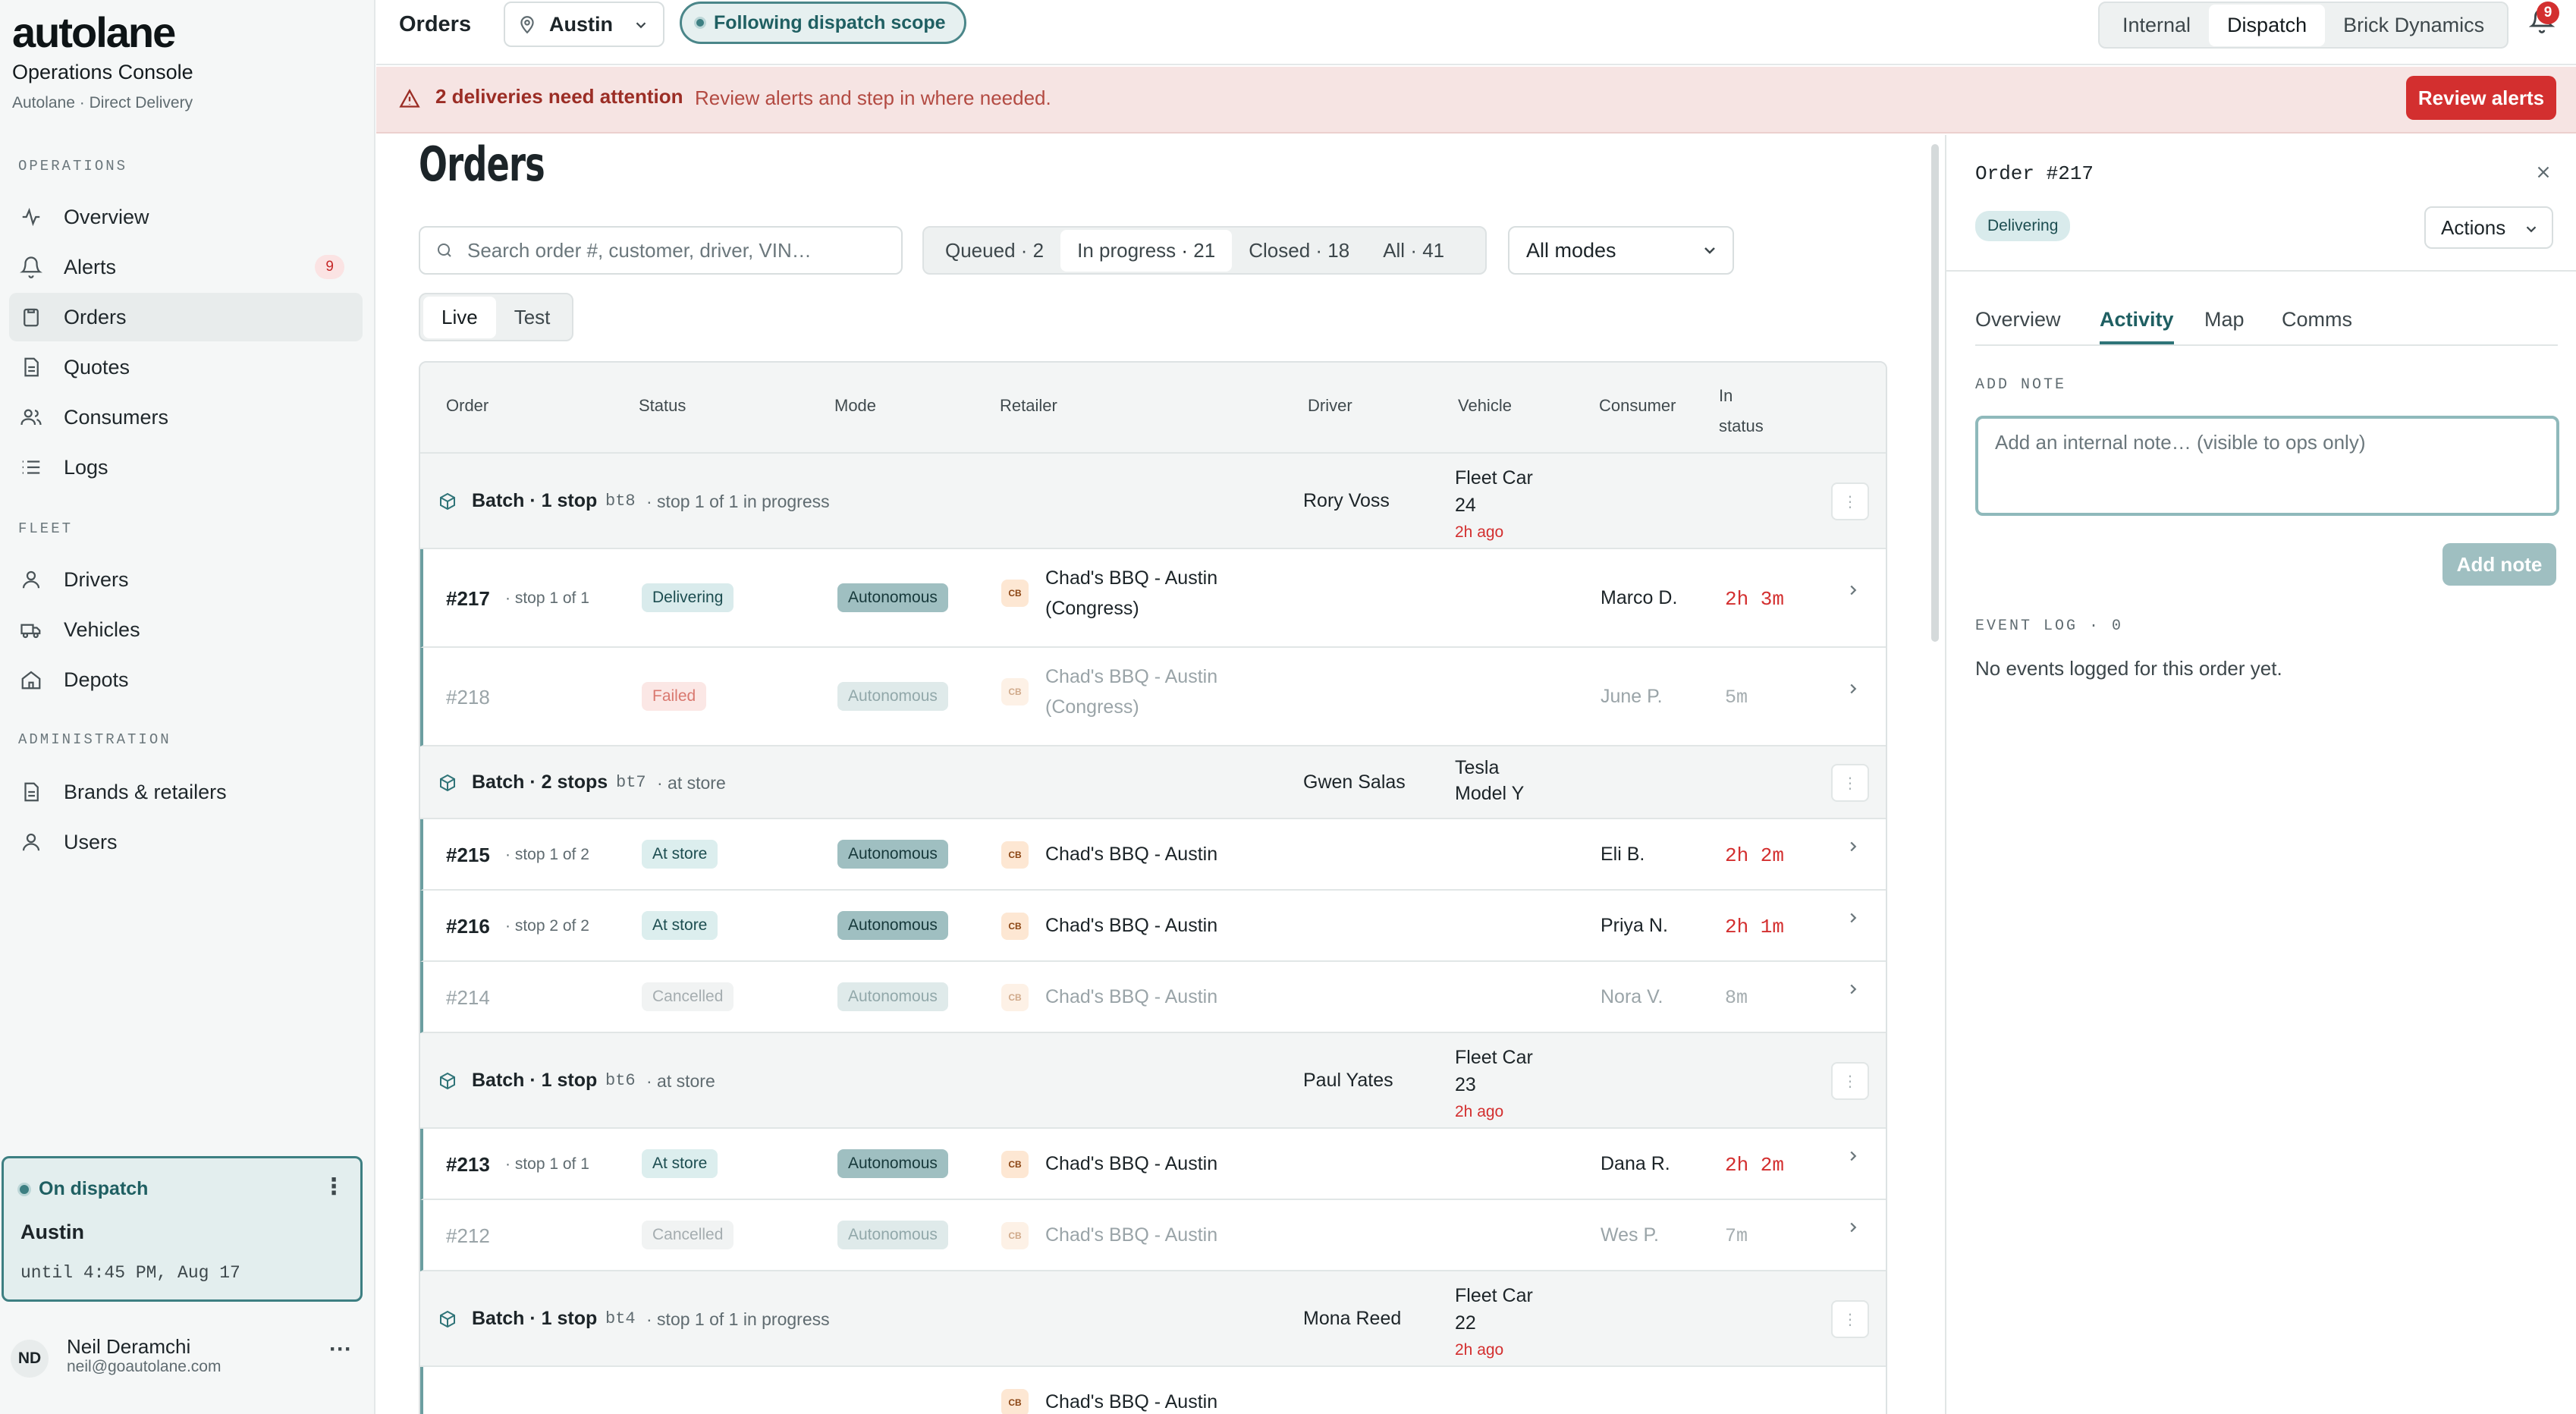 The height and width of the screenshot is (1414, 2576). What do you see at coordinates (186, 367) in the screenshot?
I see `sidebar-item-quotes: Quotes` at bounding box center [186, 367].